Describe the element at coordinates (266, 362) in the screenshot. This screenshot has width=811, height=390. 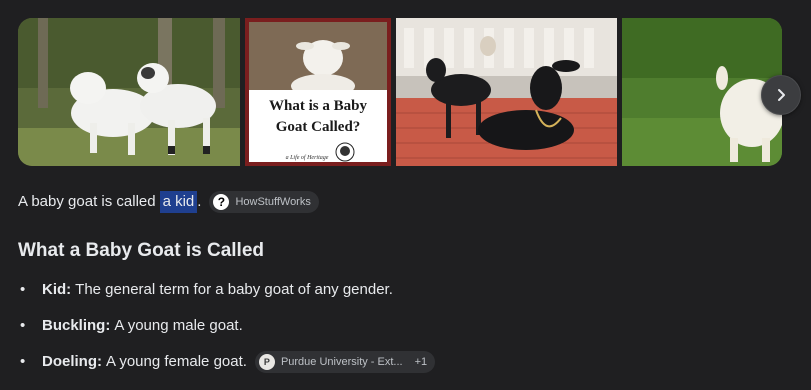
I see `purdue-icon: P` at that location.